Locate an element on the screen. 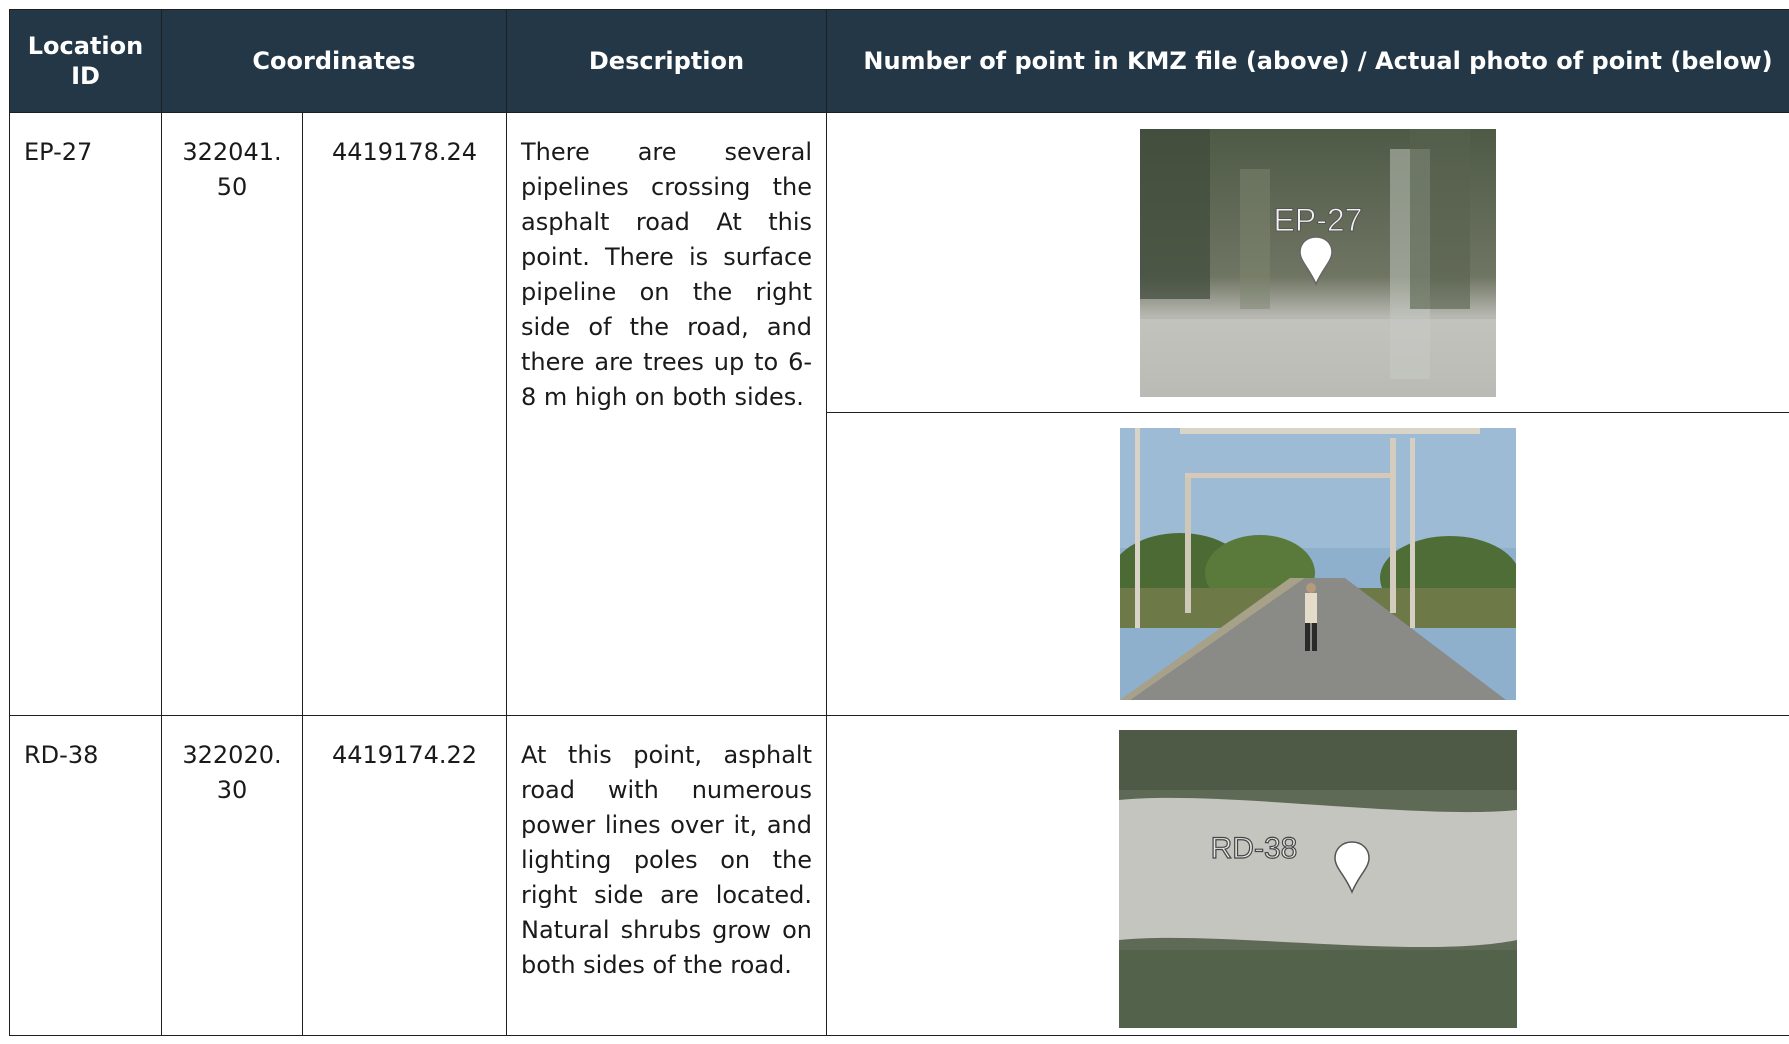  location-id-cell: RD-38 is located at coordinates (85, 875).